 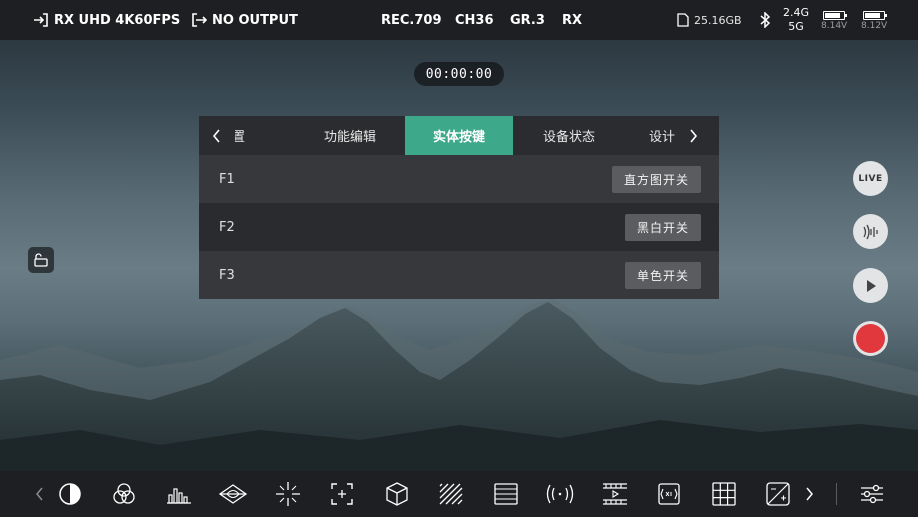 I want to click on button-key-label: F1, so click(x=227, y=179).